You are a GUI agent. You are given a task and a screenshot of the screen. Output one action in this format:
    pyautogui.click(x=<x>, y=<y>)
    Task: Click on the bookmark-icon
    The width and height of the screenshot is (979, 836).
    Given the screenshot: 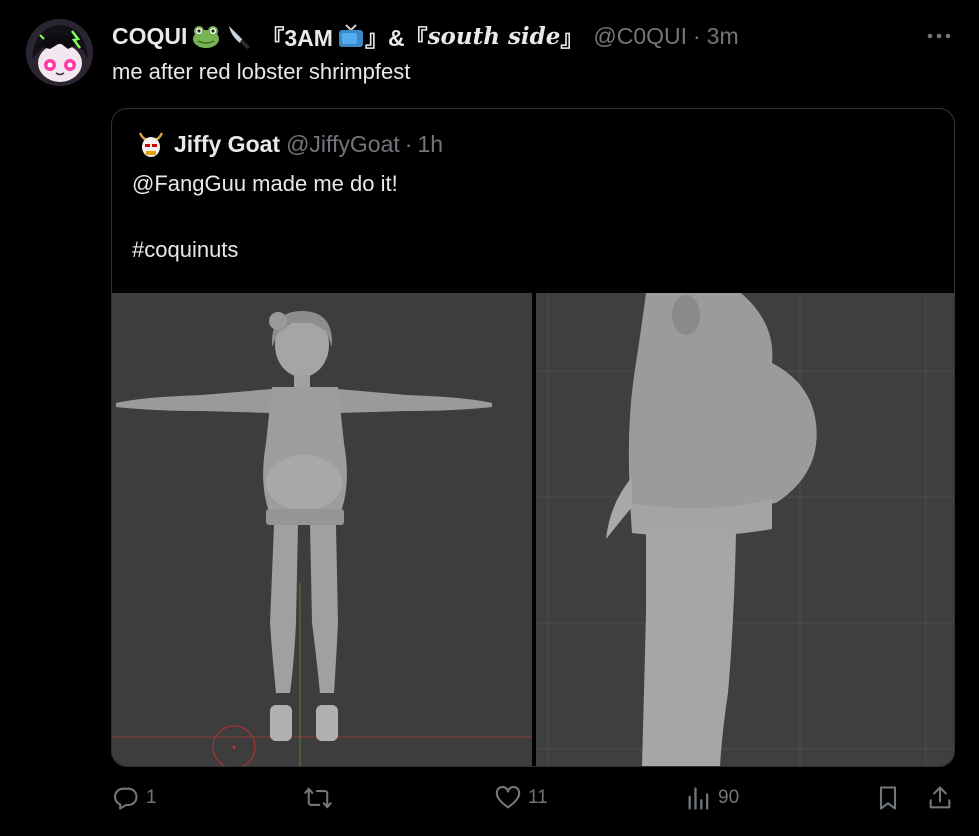 What is the action you would take?
    pyautogui.click(x=888, y=798)
    